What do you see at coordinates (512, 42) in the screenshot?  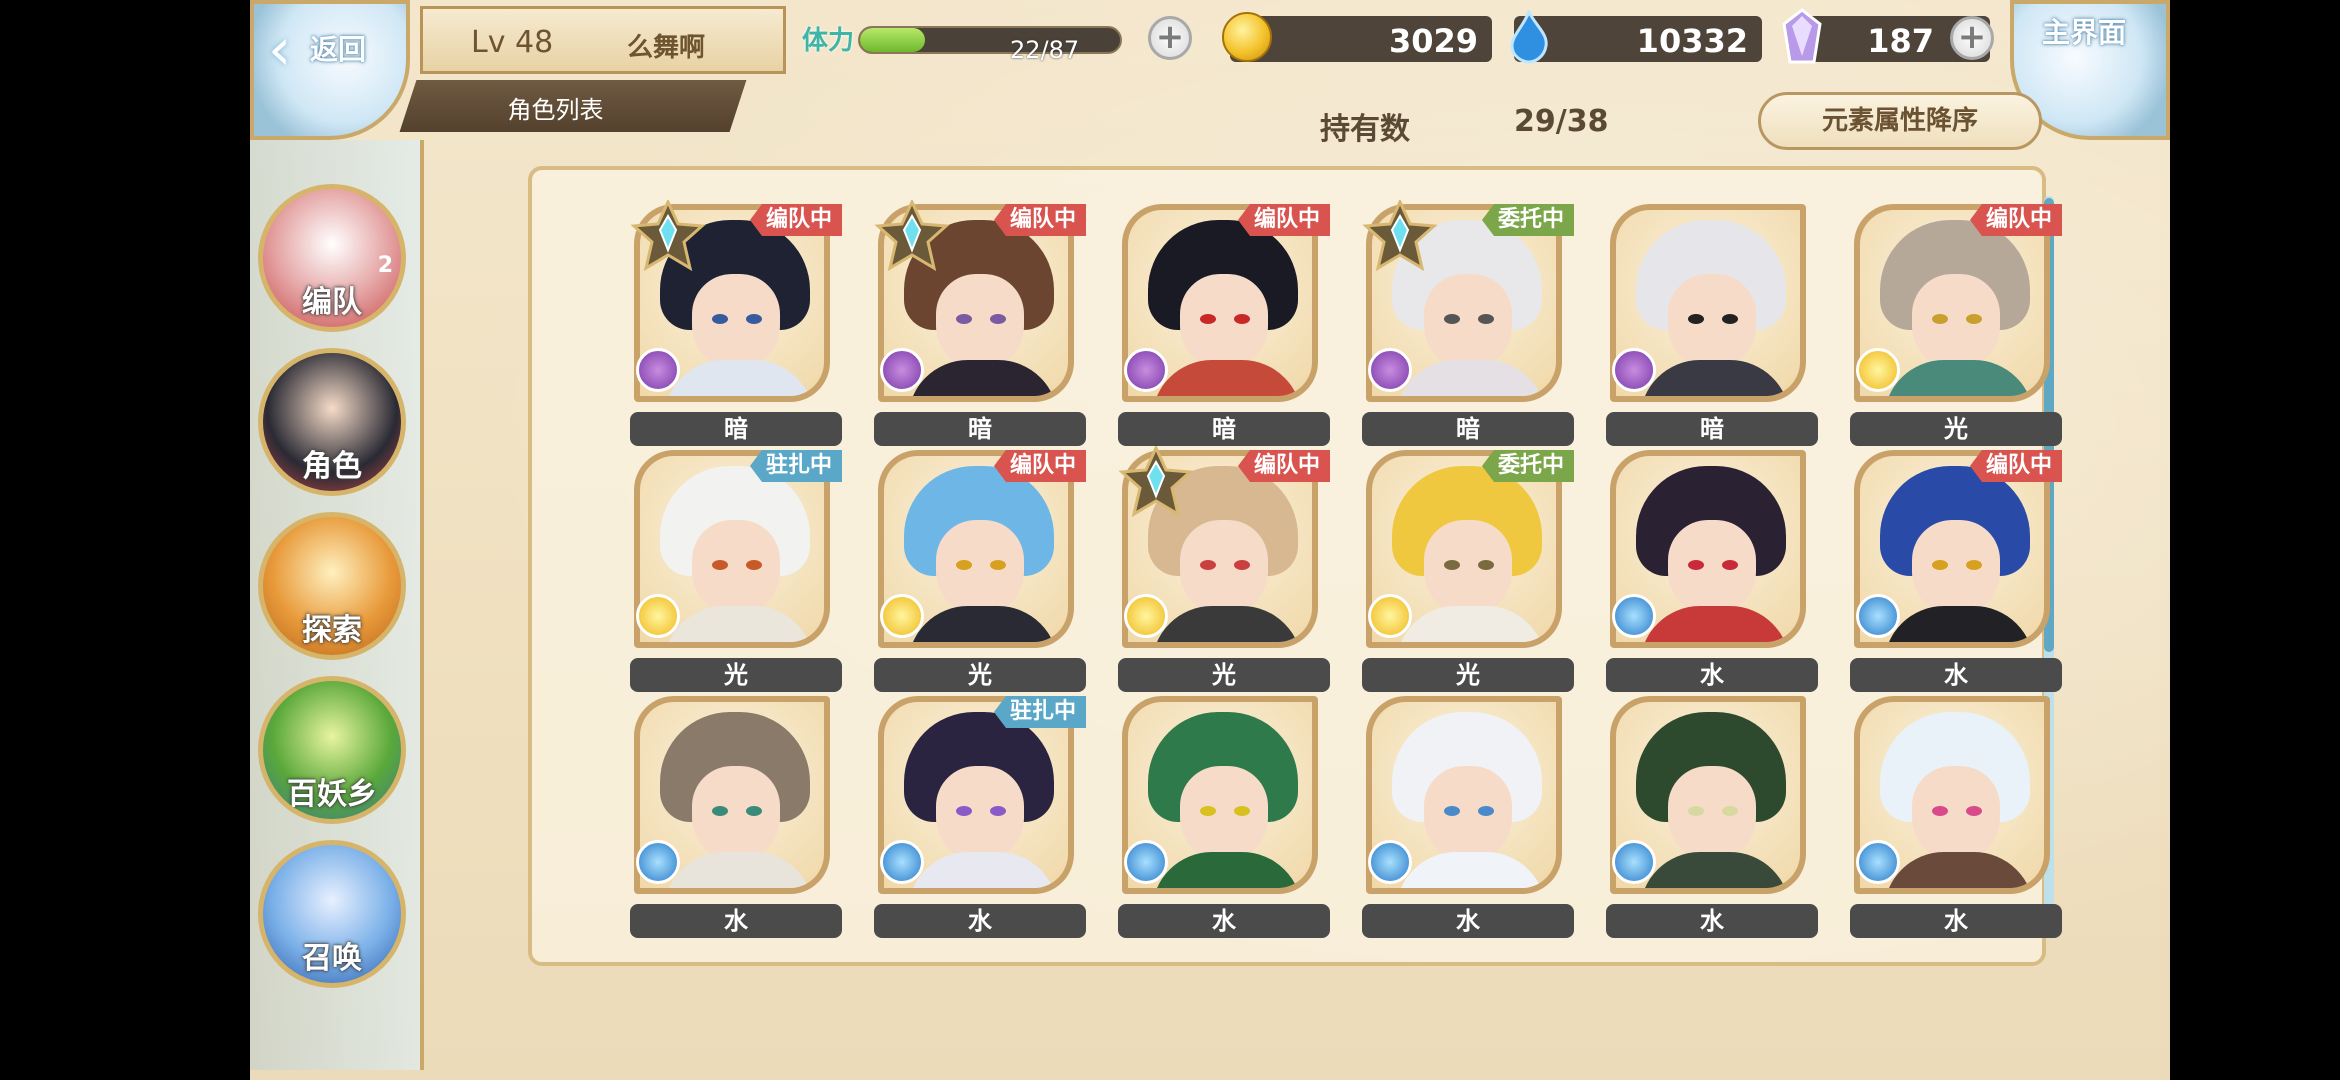 I see `player-level: Lv 48` at bounding box center [512, 42].